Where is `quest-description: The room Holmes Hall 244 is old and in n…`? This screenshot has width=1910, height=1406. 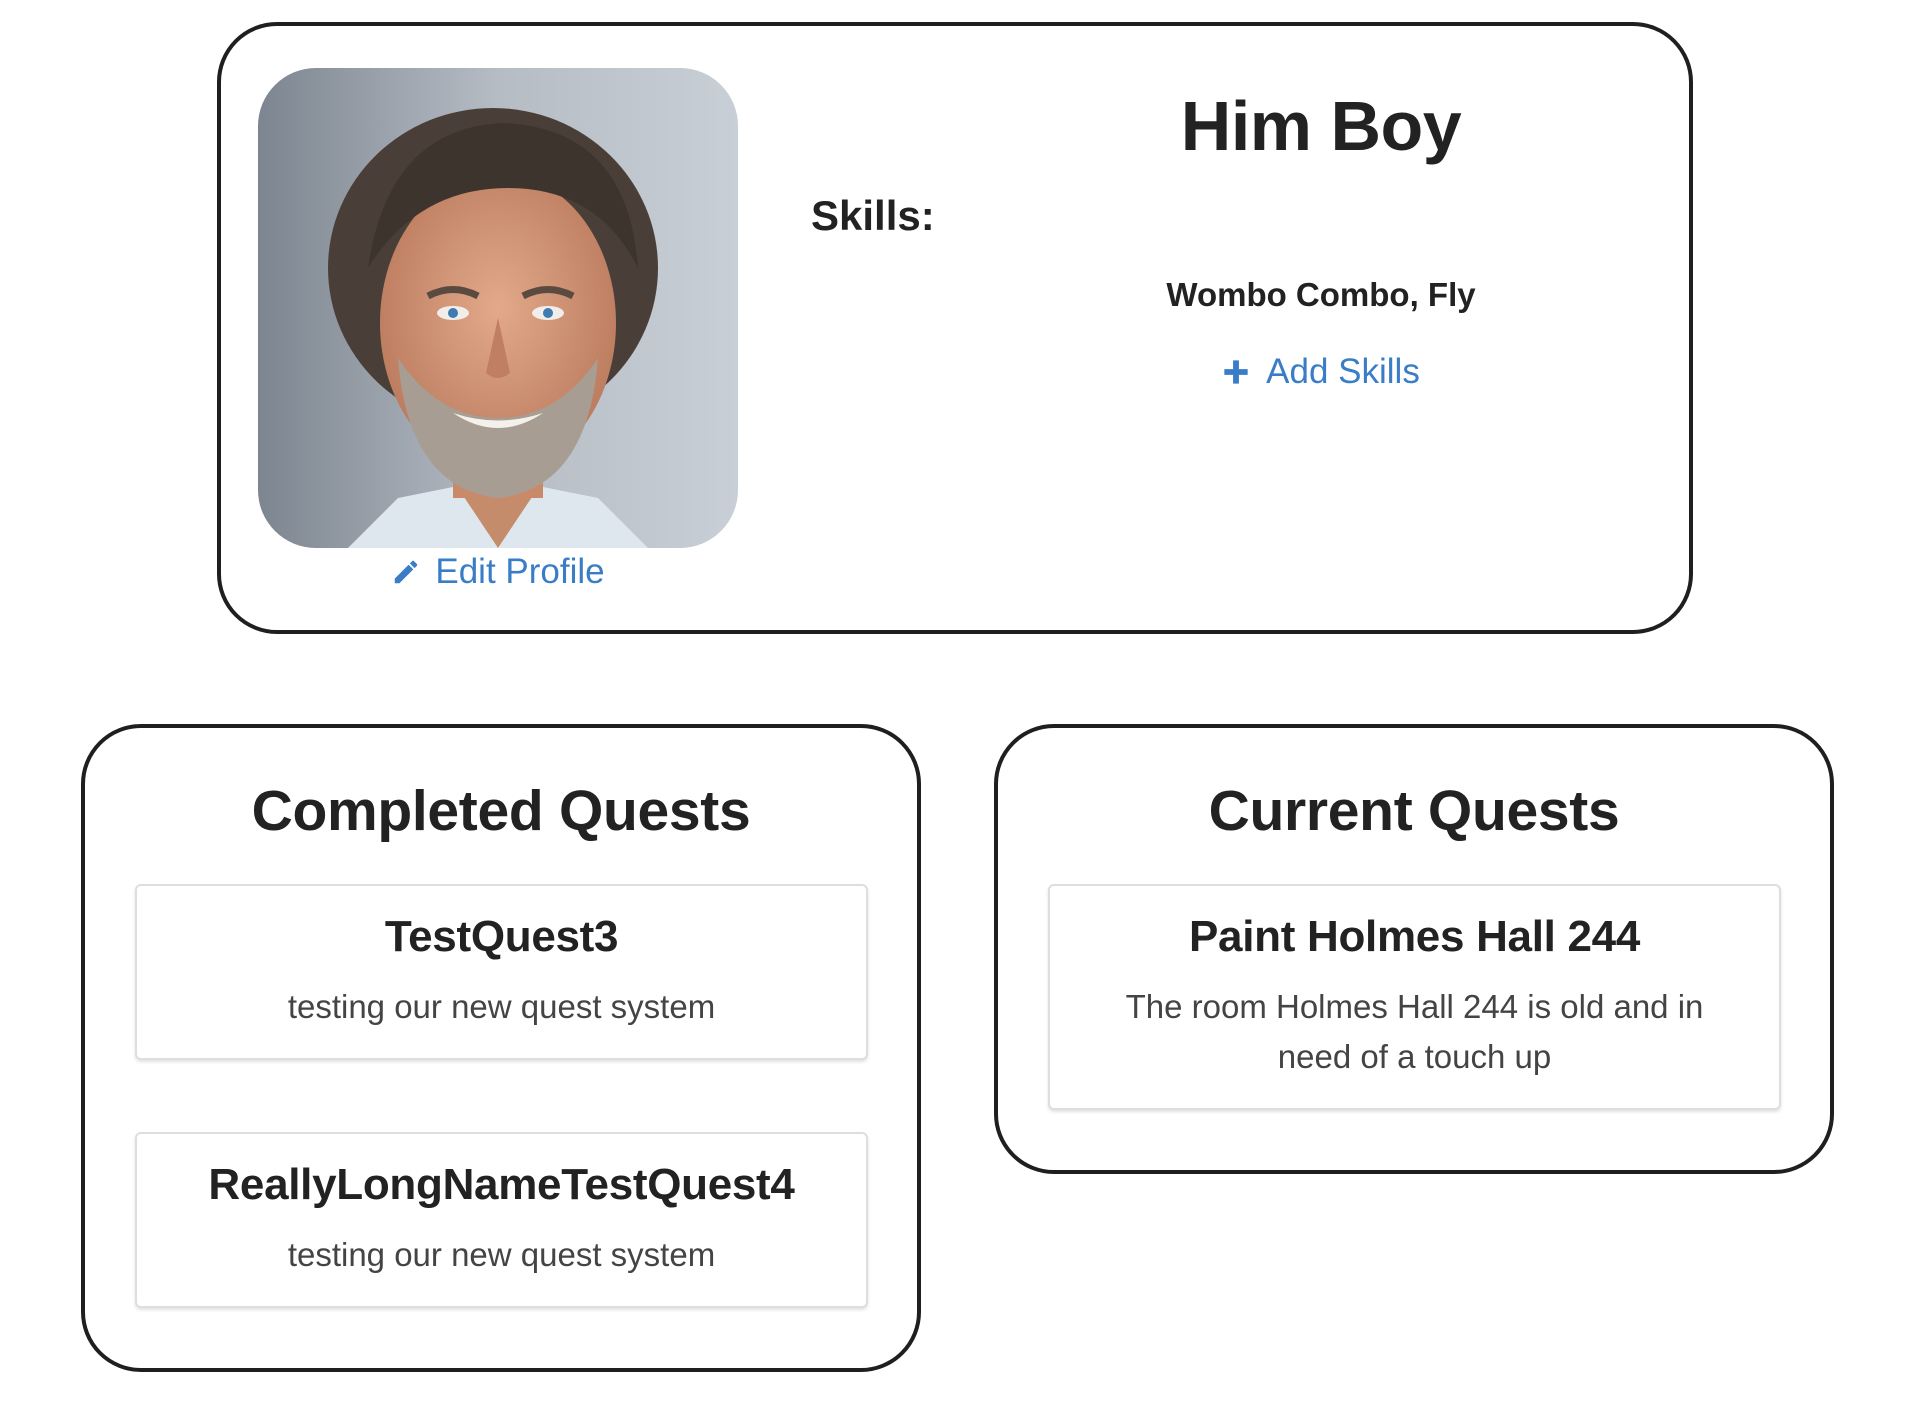
quest-description: The room Holmes Hall 244 is old and in n… is located at coordinates (1414, 1031).